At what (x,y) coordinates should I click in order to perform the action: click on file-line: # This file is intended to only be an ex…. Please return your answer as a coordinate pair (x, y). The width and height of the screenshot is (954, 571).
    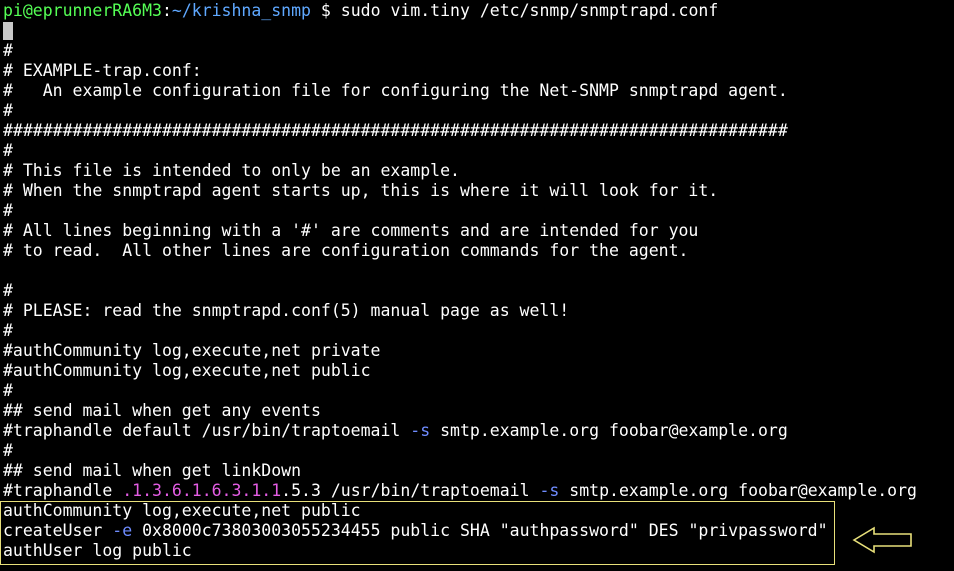
    Looking at the image, I should click on (231, 170).